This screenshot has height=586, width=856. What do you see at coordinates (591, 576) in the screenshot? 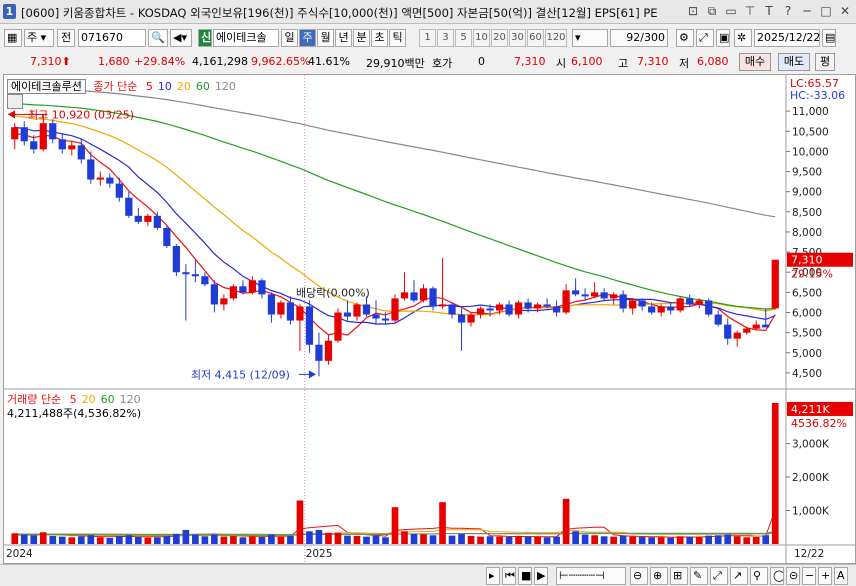
I see `zoom-slider: ⊢┄┄┄┄⊣` at bounding box center [591, 576].